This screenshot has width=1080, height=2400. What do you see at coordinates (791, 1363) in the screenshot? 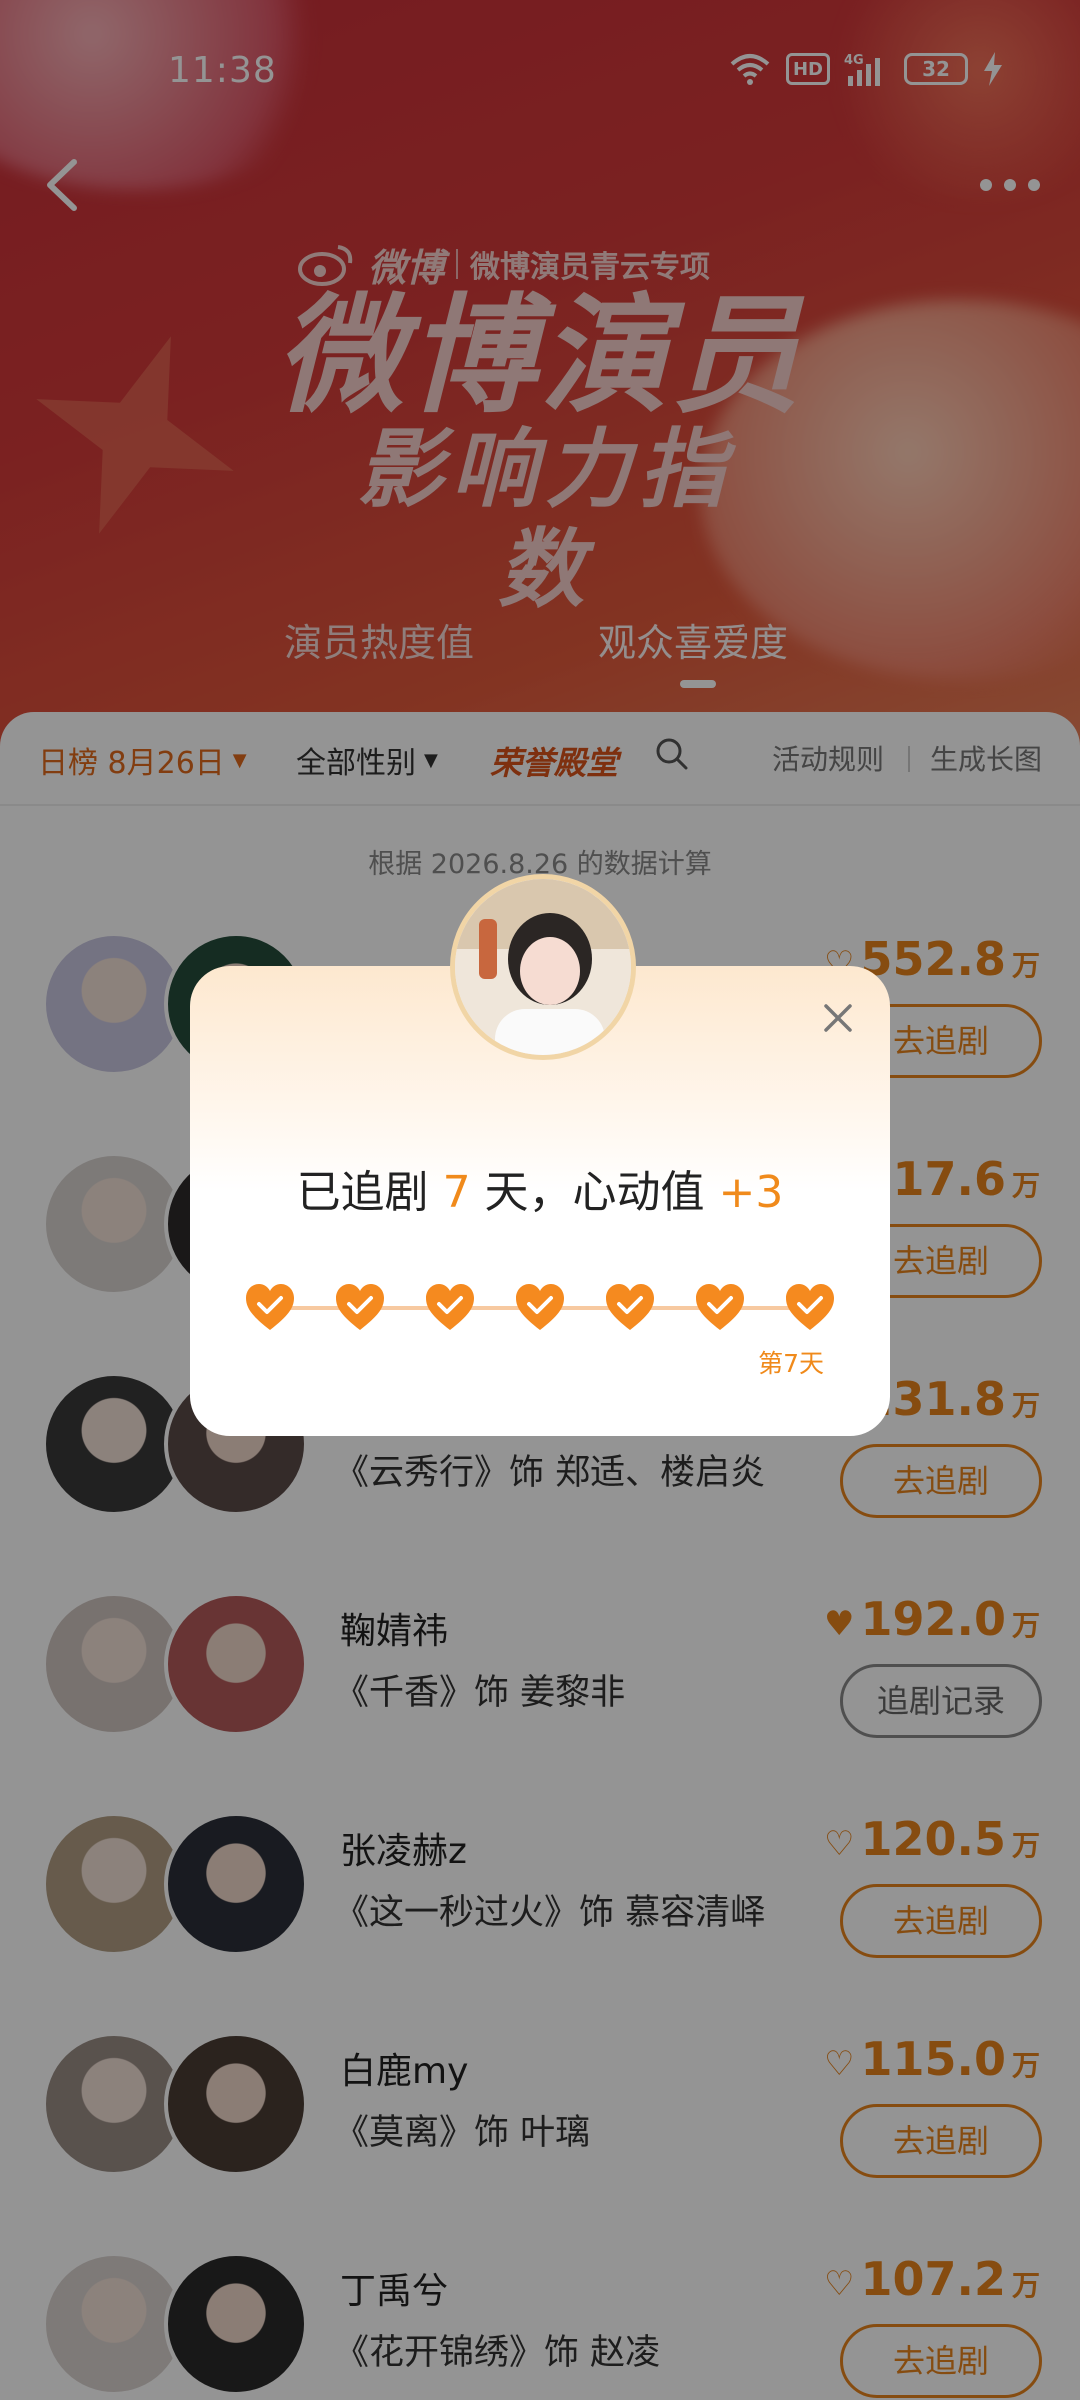
I see `day-label: 第7天` at bounding box center [791, 1363].